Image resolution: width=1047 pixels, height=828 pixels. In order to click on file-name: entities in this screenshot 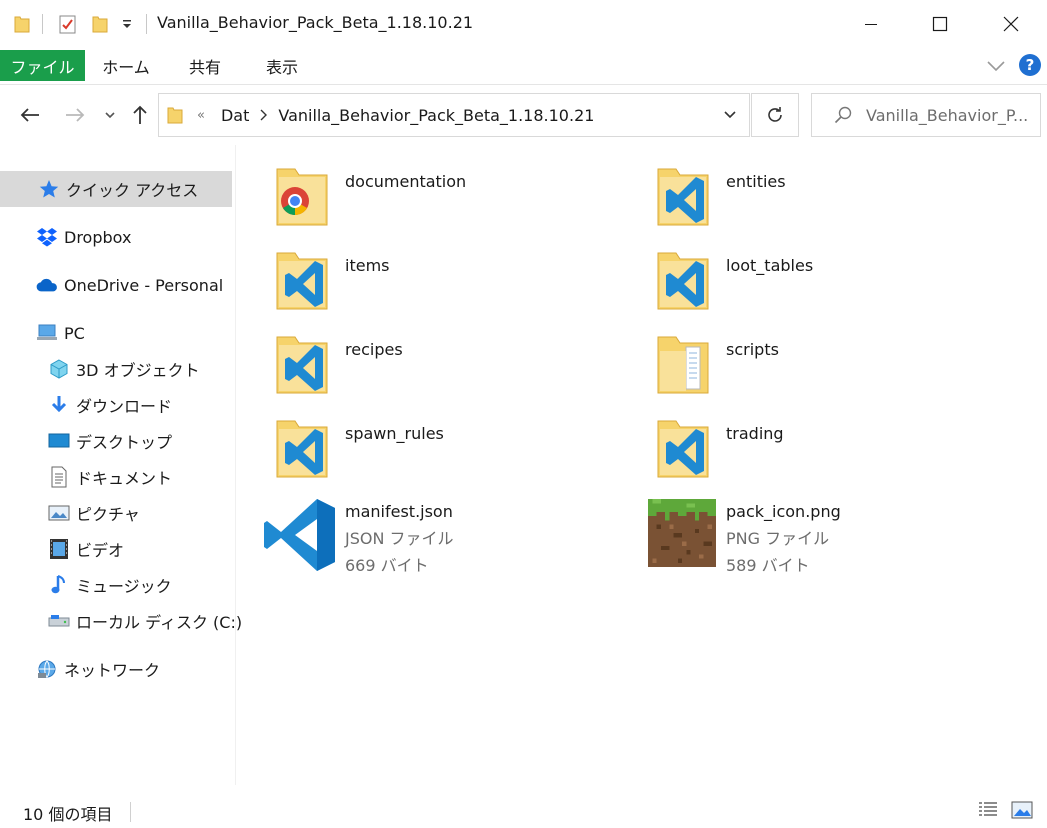, I will do `click(756, 181)`.